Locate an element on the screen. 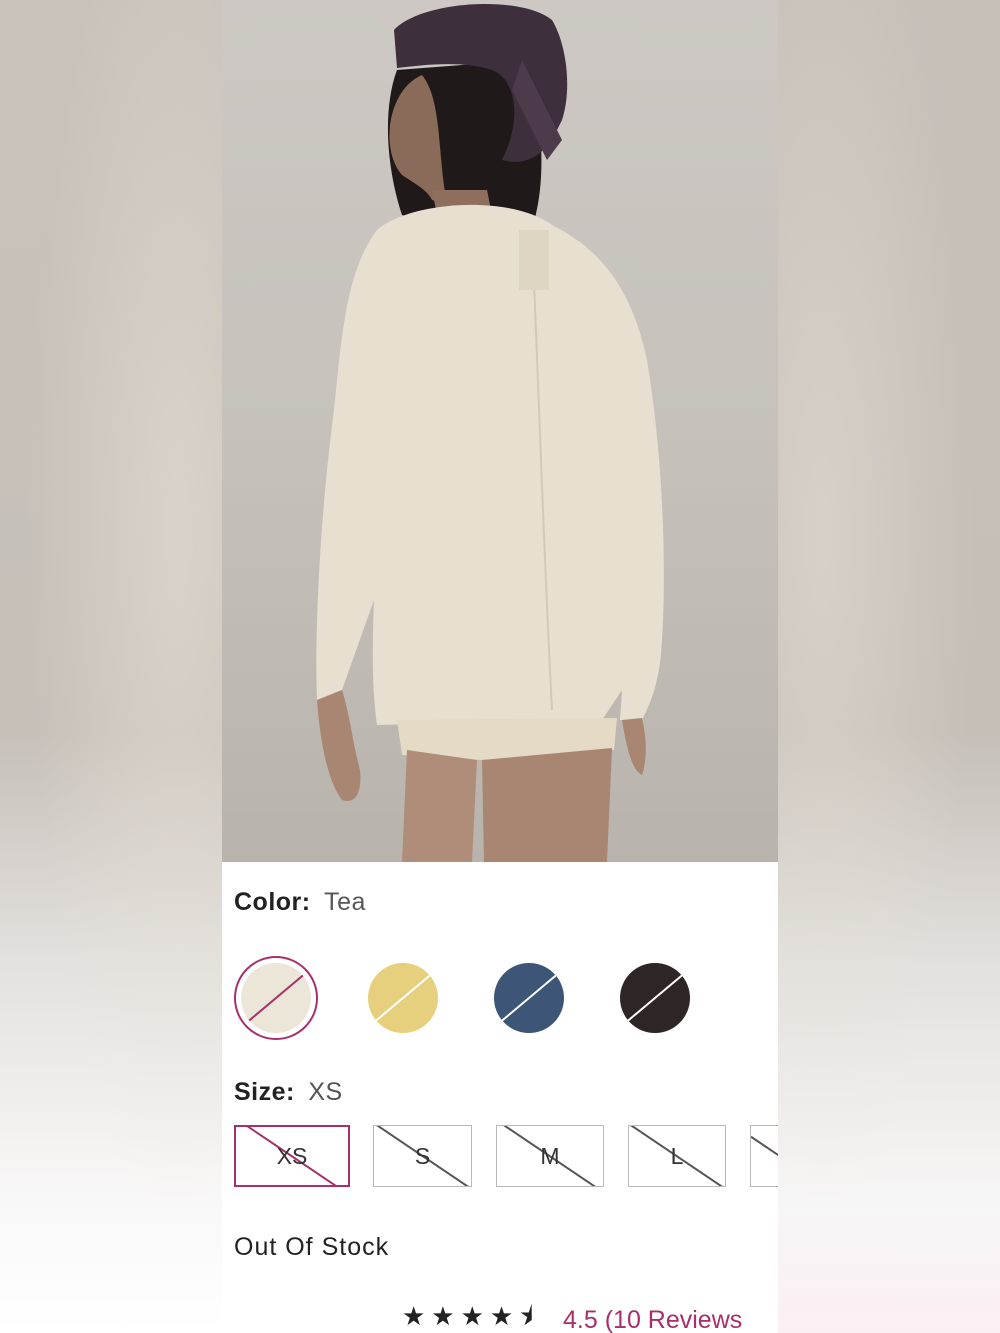 Image resolution: width=1000 pixels, height=1333 pixels. size-option-next is located at coordinates (764, 1156).